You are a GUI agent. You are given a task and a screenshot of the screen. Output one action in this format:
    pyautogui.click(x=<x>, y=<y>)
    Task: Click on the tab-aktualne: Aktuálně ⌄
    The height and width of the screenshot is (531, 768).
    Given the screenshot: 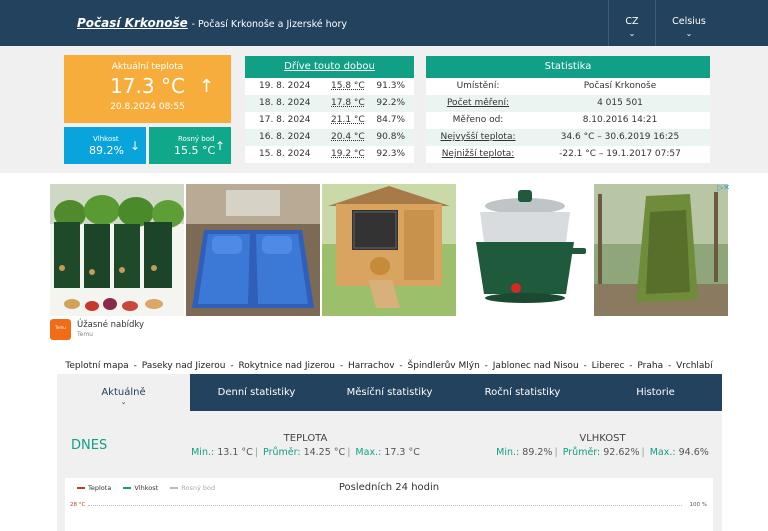 What is the action you would take?
    pyautogui.click(x=123, y=392)
    